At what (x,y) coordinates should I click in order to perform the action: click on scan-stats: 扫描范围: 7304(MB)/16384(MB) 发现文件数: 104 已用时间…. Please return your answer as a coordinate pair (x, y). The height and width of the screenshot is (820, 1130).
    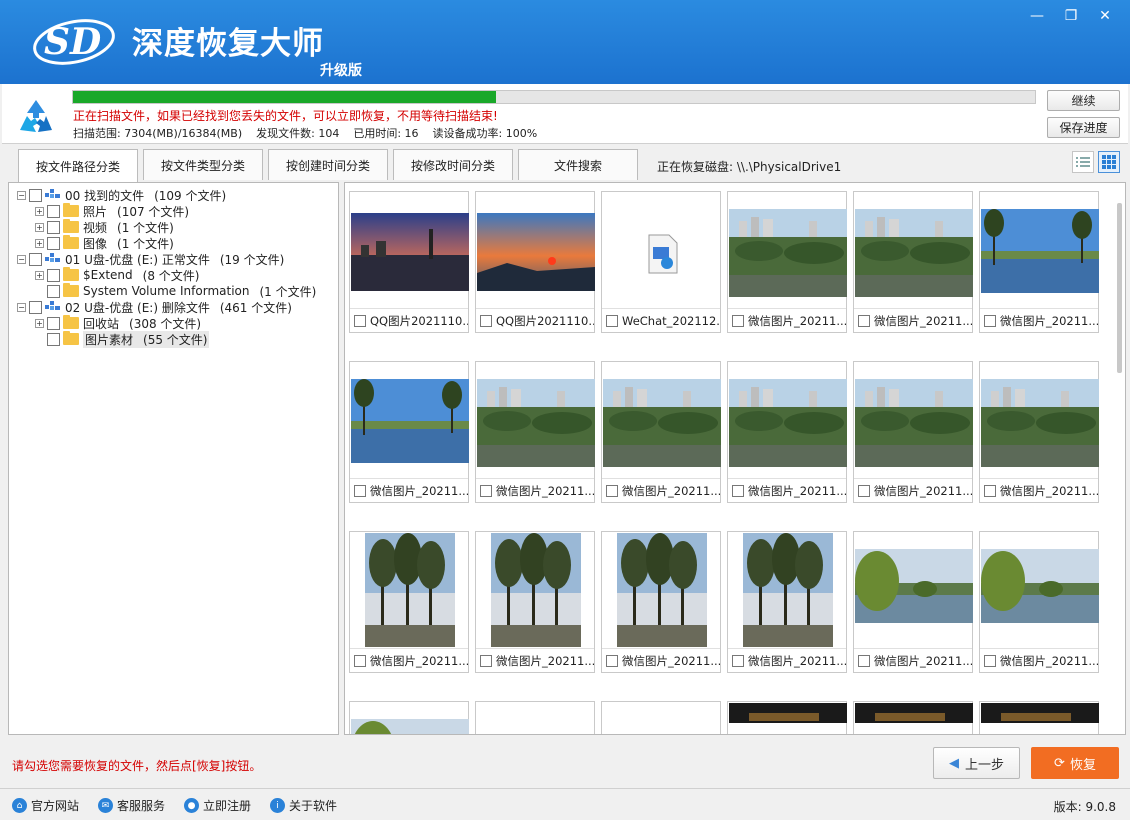
    Looking at the image, I should click on (305, 133).